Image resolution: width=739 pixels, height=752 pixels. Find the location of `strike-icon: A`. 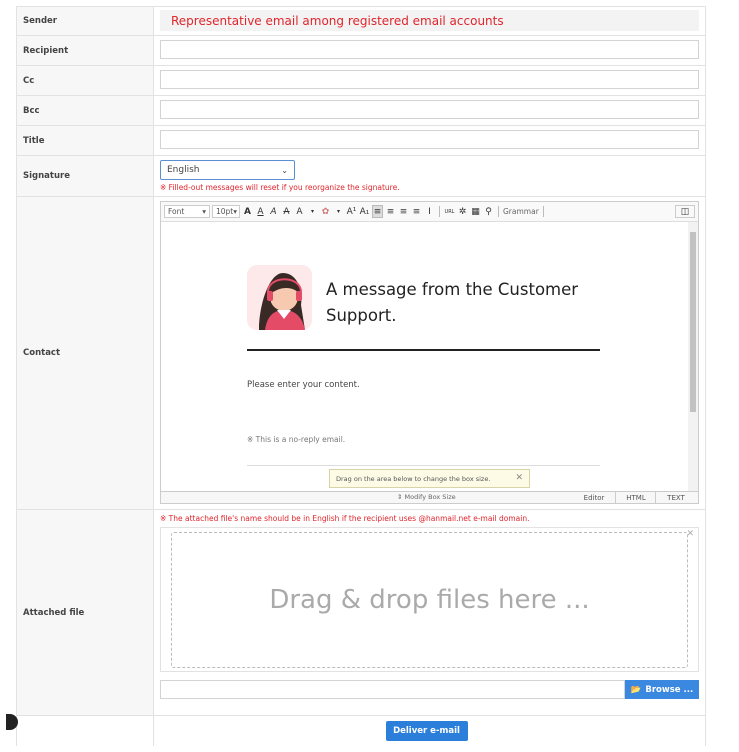

strike-icon: A is located at coordinates (286, 211).